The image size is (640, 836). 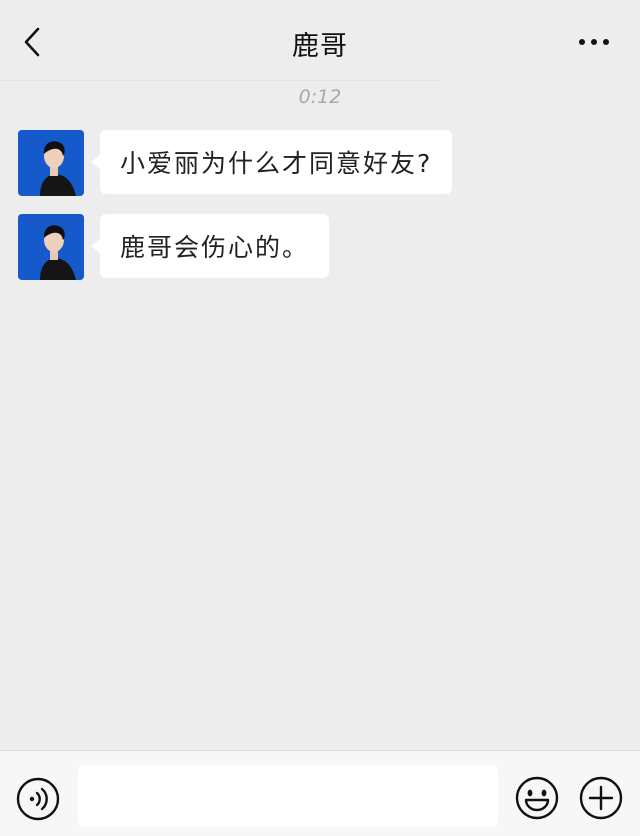 I want to click on chat-title: 鹿哥, so click(x=320, y=46).